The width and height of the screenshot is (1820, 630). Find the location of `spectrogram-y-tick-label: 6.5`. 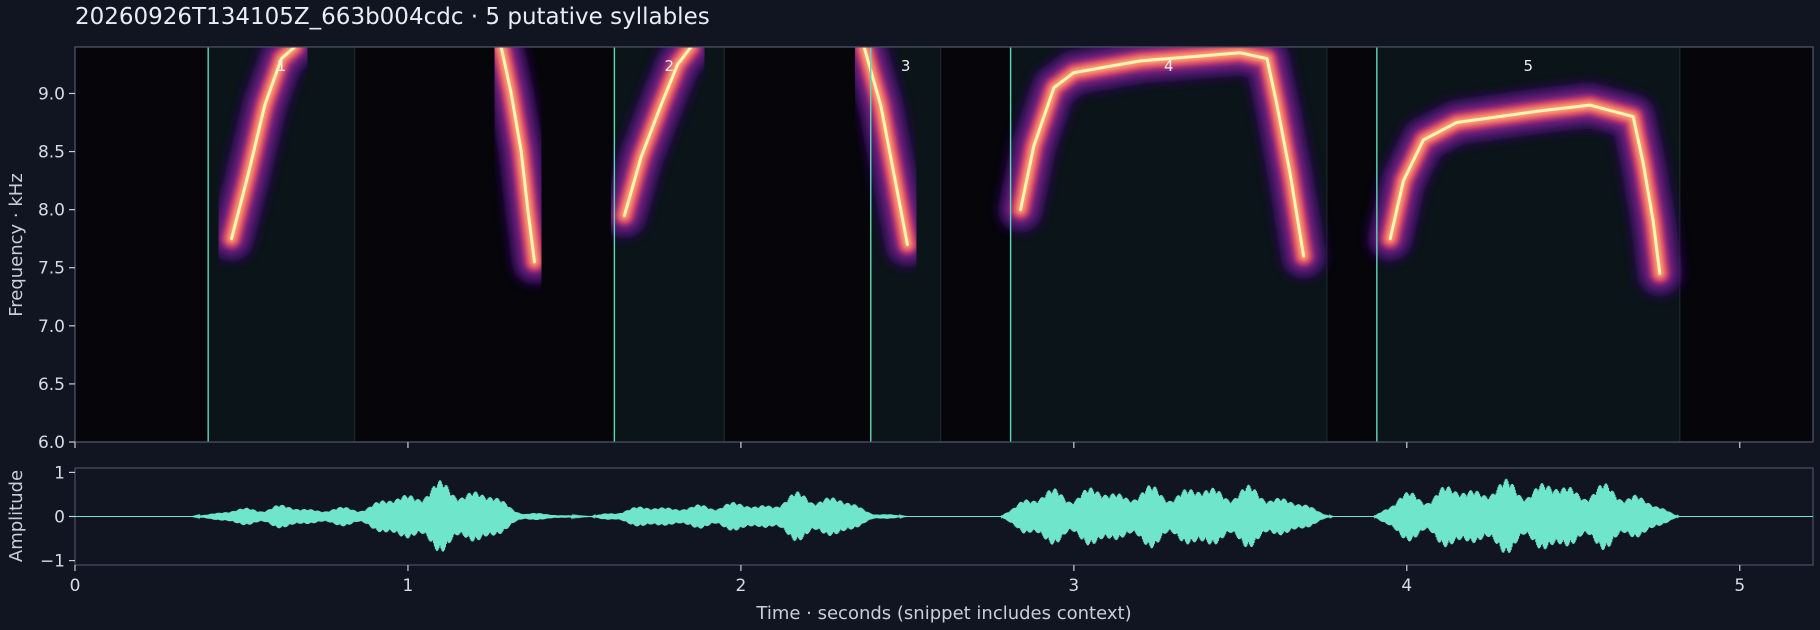

spectrogram-y-tick-label: 6.5 is located at coordinates (51, 385).